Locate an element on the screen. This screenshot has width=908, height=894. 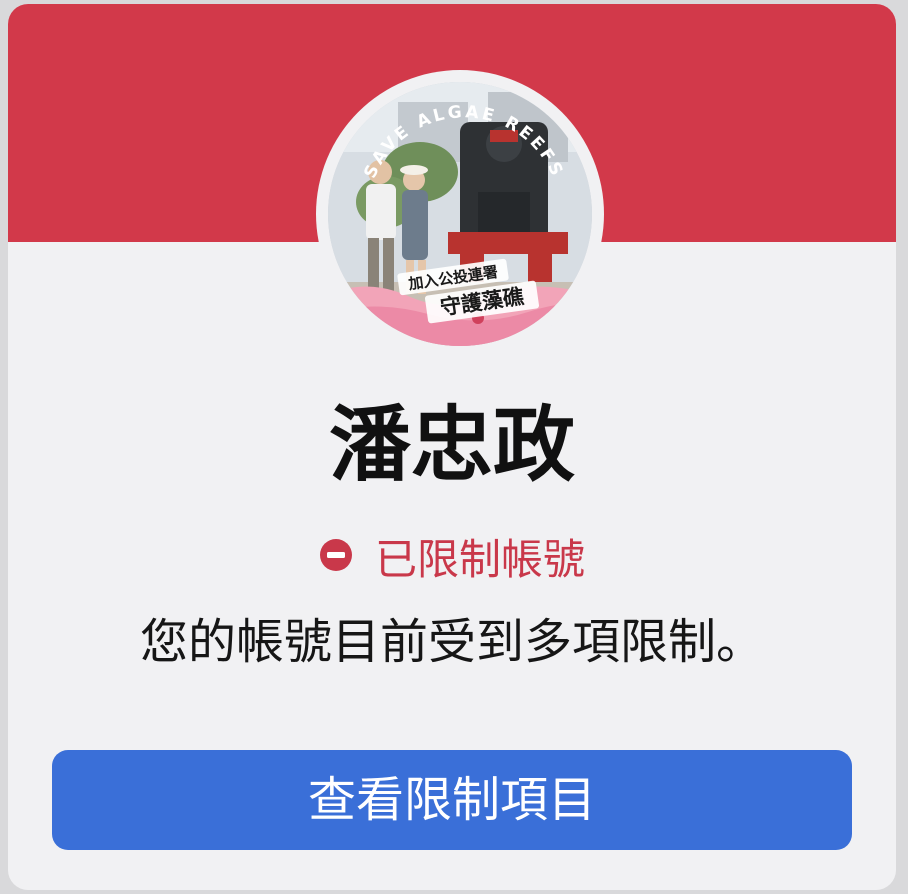
profile-name: 潘忠政 is located at coordinates (451, 445).